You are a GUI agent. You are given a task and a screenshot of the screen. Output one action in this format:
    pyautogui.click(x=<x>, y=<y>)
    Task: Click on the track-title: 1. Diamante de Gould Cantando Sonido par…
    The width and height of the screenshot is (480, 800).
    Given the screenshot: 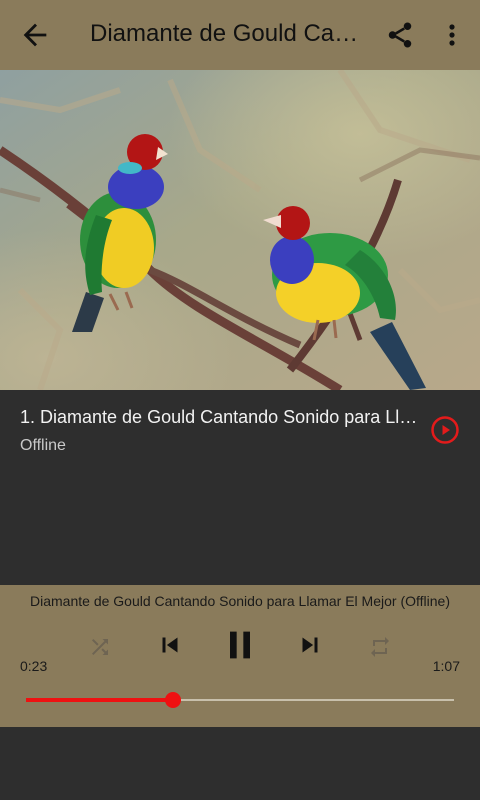 What is the action you would take?
    pyautogui.click(x=220, y=417)
    